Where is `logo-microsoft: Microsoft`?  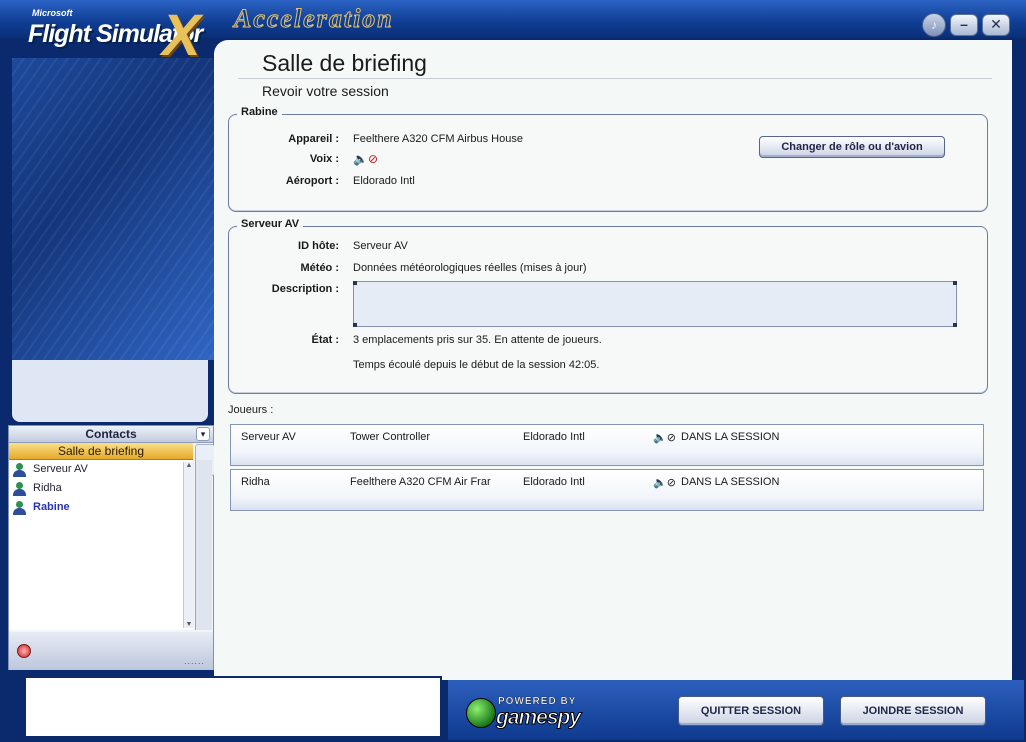
logo-microsoft: Microsoft is located at coordinates (52, 13).